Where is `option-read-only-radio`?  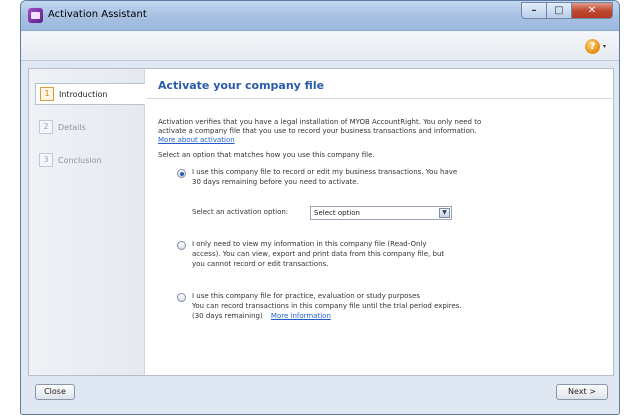 option-read-only-radio is located at coordinates (181, 245).